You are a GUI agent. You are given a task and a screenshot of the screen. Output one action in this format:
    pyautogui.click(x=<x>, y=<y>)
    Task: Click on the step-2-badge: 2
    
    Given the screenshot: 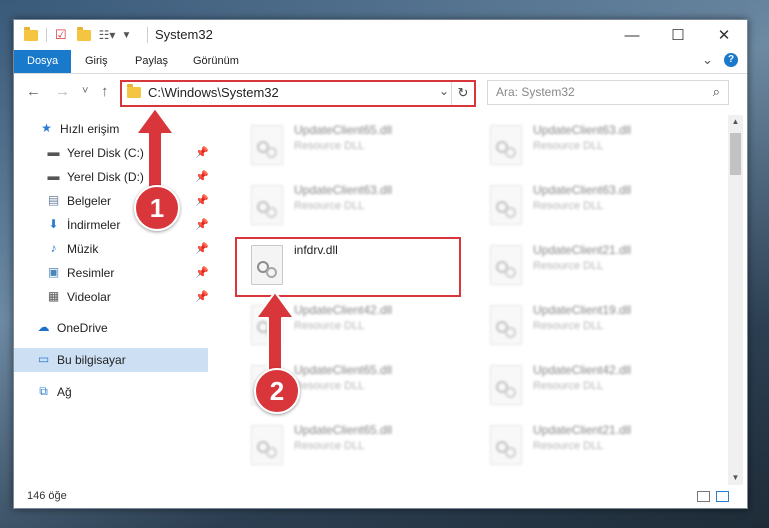 What is the action you would take?
    pyautogui.click(x=277, y=391)
    